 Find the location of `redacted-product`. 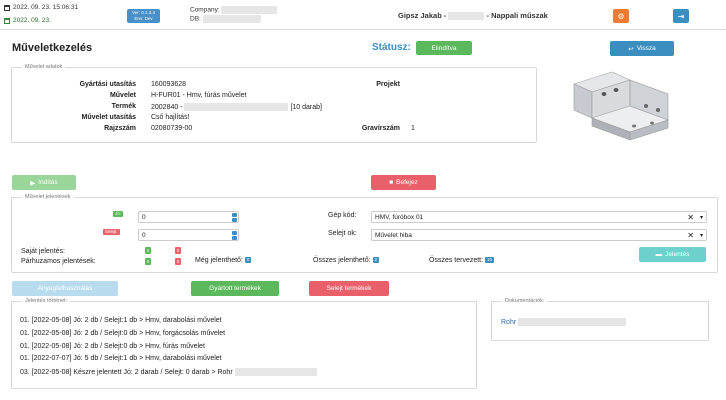

redacted-product is located at coordinates (236, 107).